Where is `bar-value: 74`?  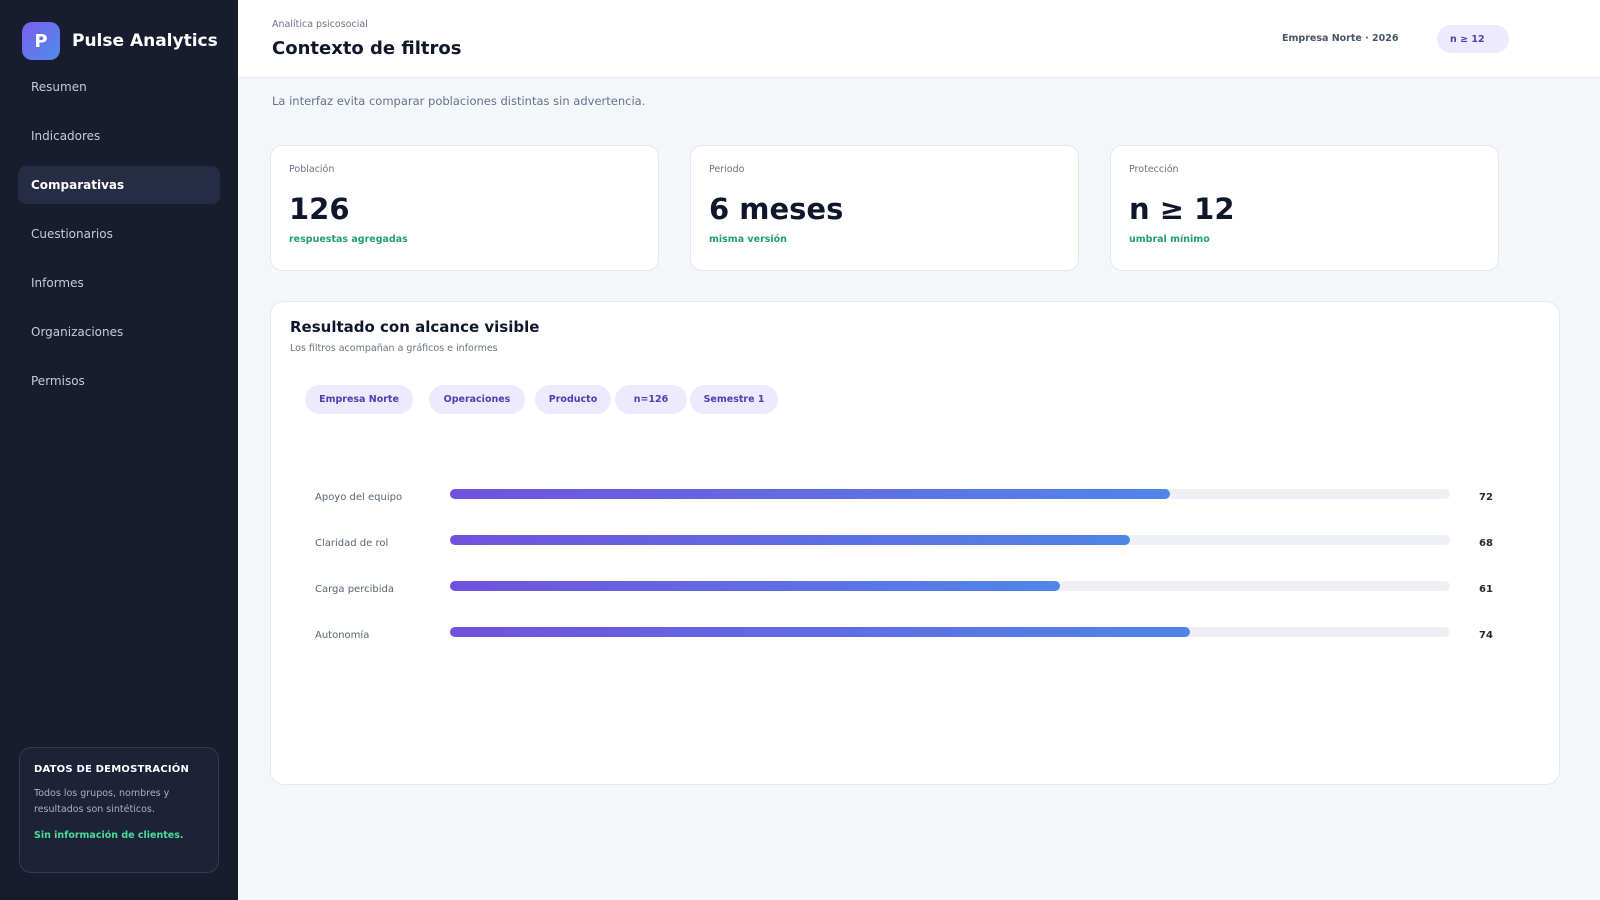 bar-value: 74 is located at coordinates (1486, 635).